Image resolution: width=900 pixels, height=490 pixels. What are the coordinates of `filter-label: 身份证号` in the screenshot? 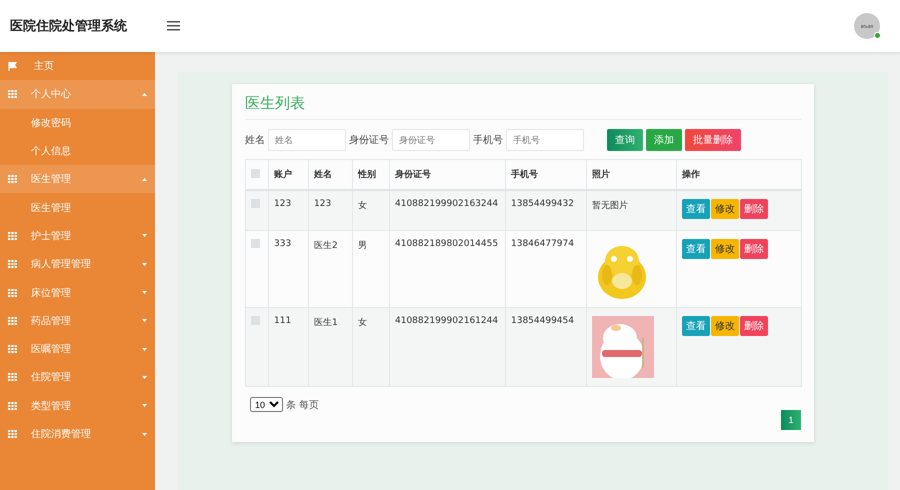 It's located at (369, 140).